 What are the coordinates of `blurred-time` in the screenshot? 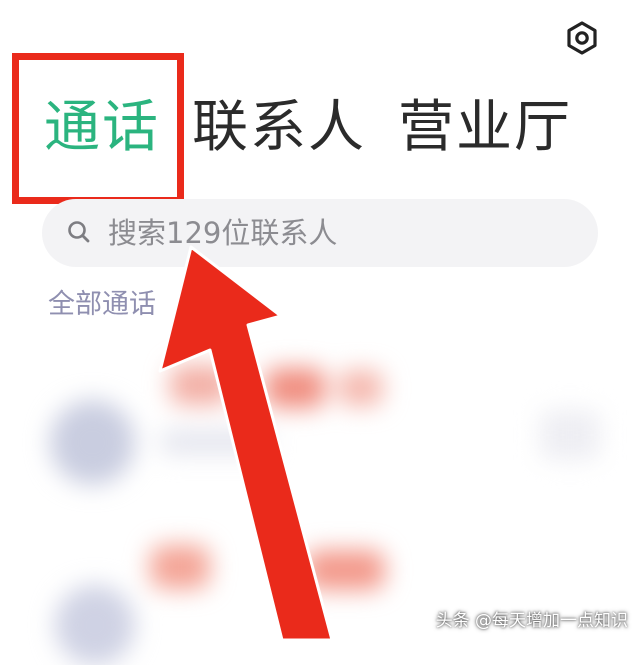 It's located at (570, 435).